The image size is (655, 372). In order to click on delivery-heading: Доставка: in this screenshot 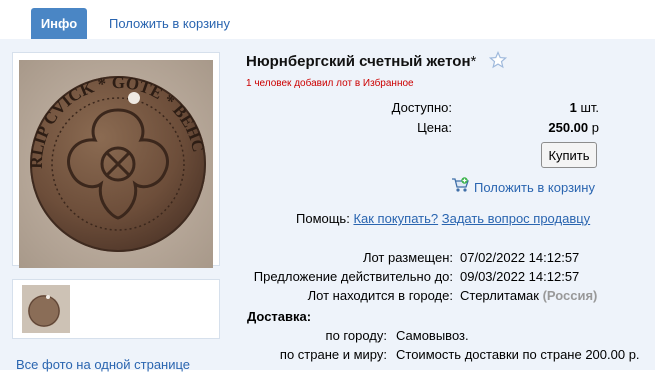, I will do `click(279, 316)`.